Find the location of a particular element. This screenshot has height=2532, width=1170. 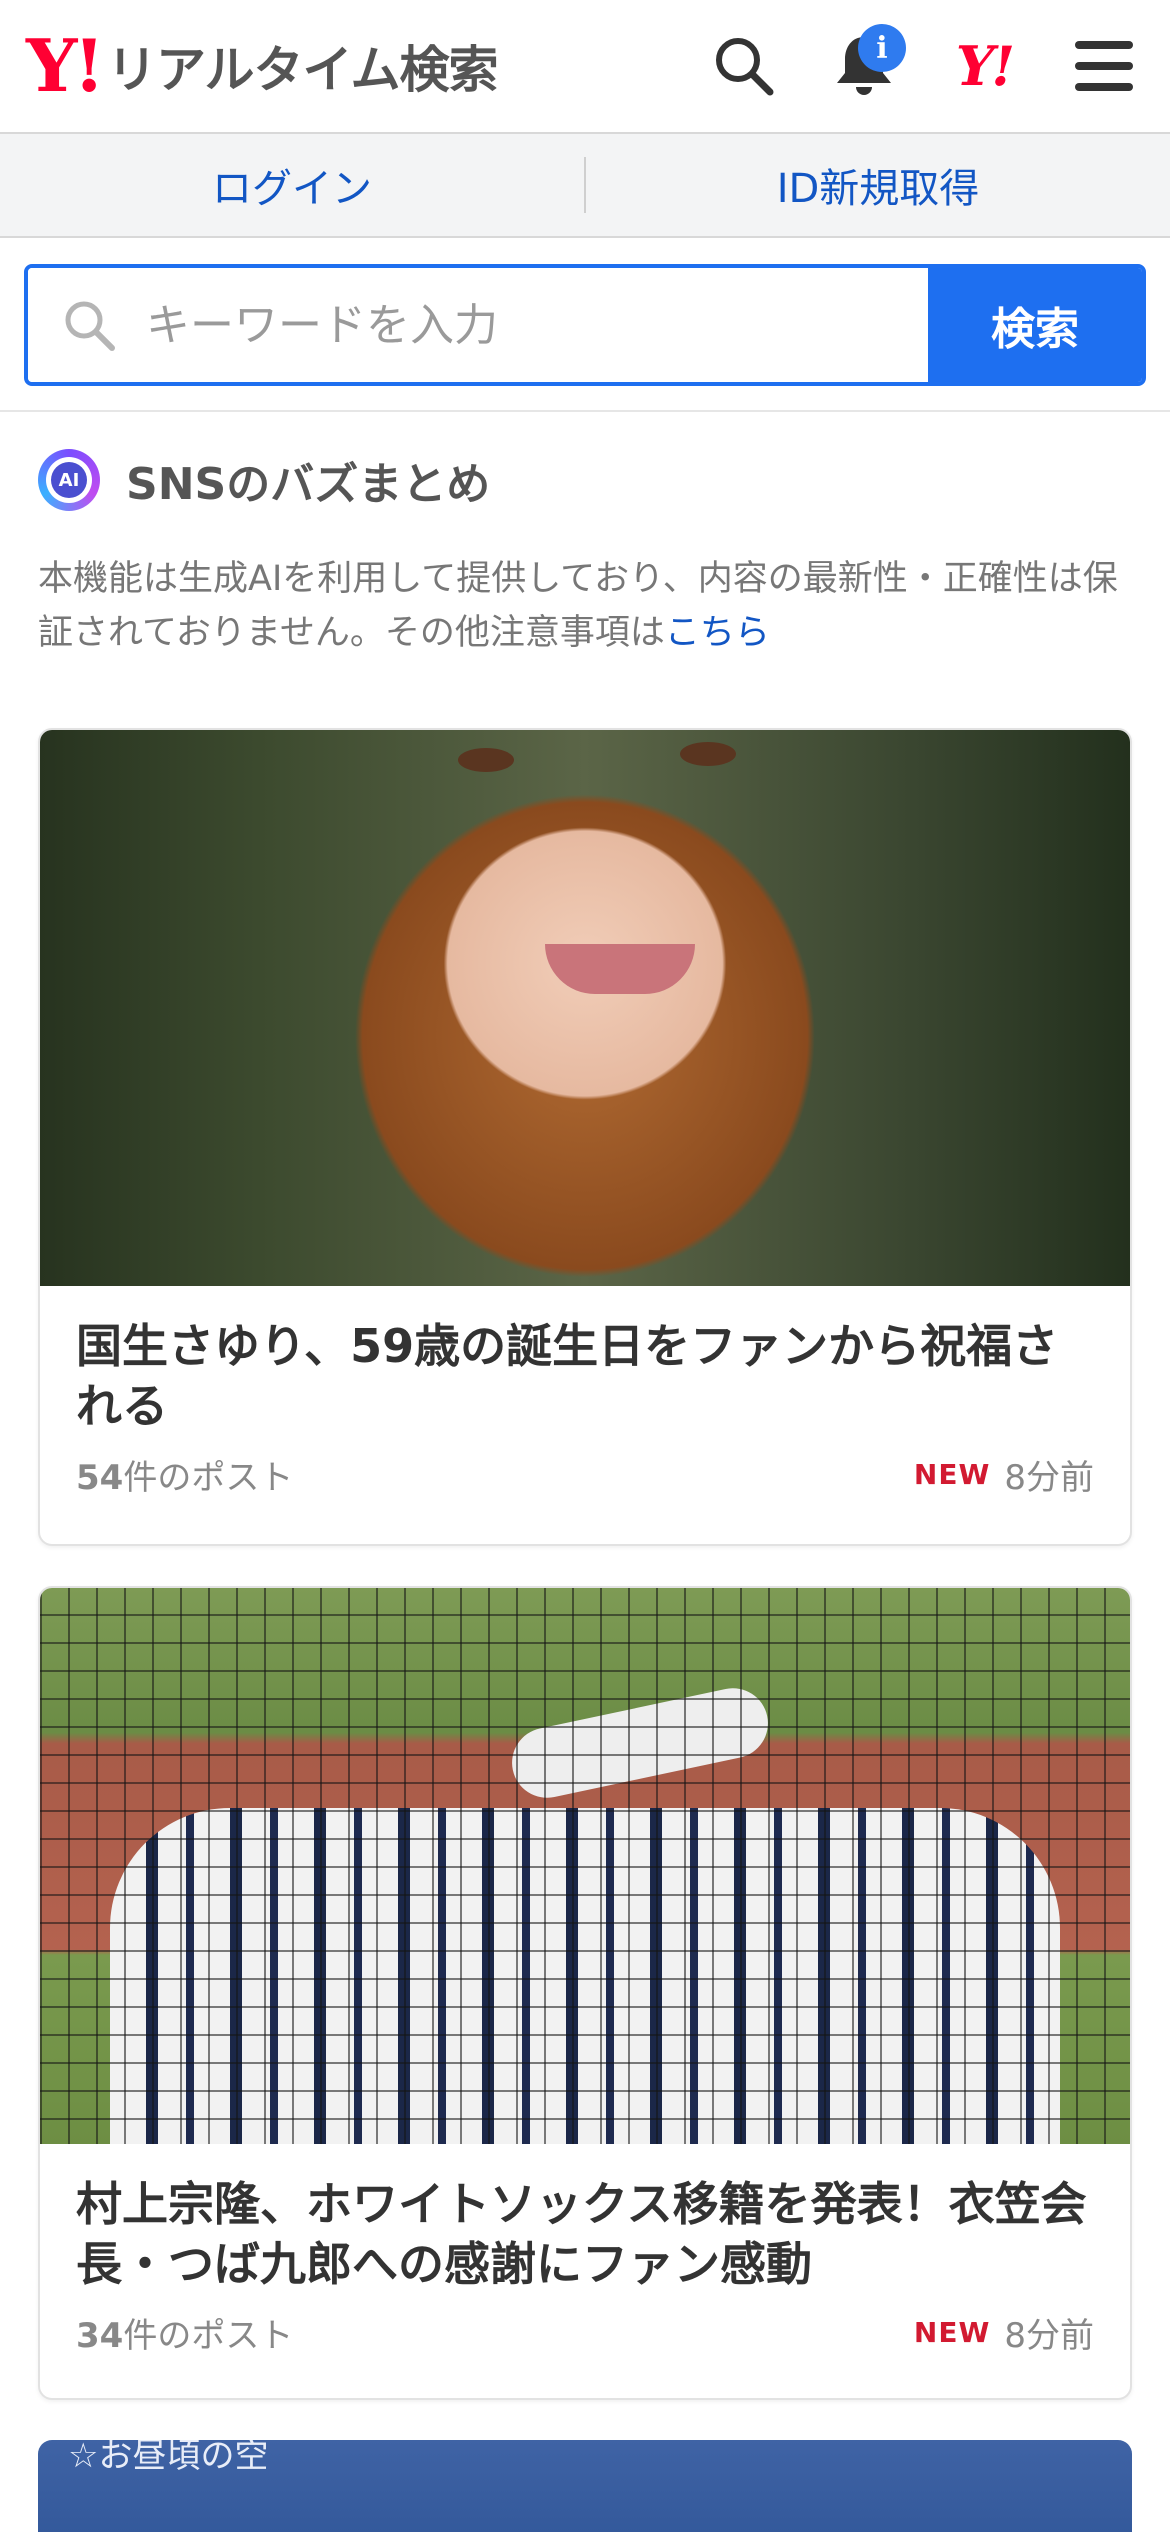

yahoo-icon-text: Y! is located at coordinates (985, 66).